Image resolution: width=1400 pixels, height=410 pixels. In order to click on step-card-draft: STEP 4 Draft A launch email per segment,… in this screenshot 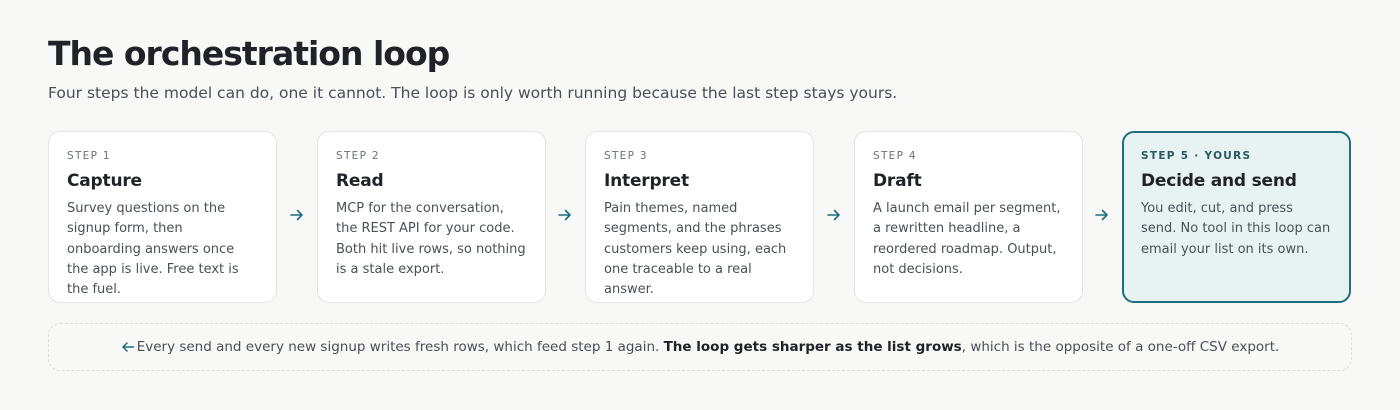, I will do `click(968, 217)`.